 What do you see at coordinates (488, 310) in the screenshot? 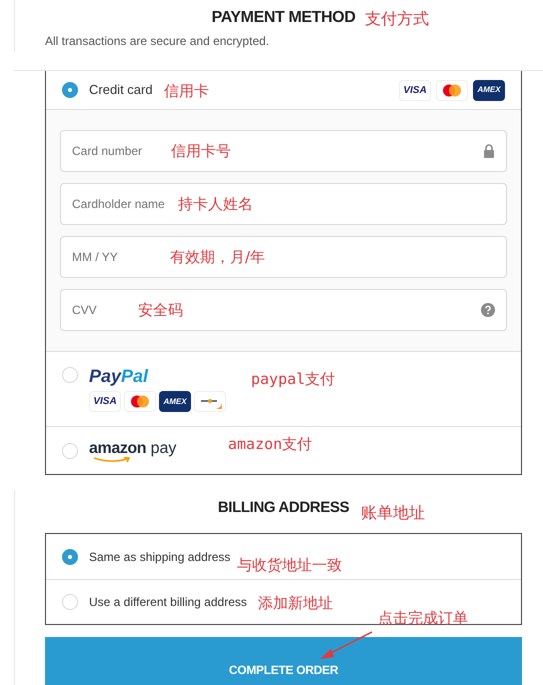
I see `help-icon` at bounding box center [488, 310].